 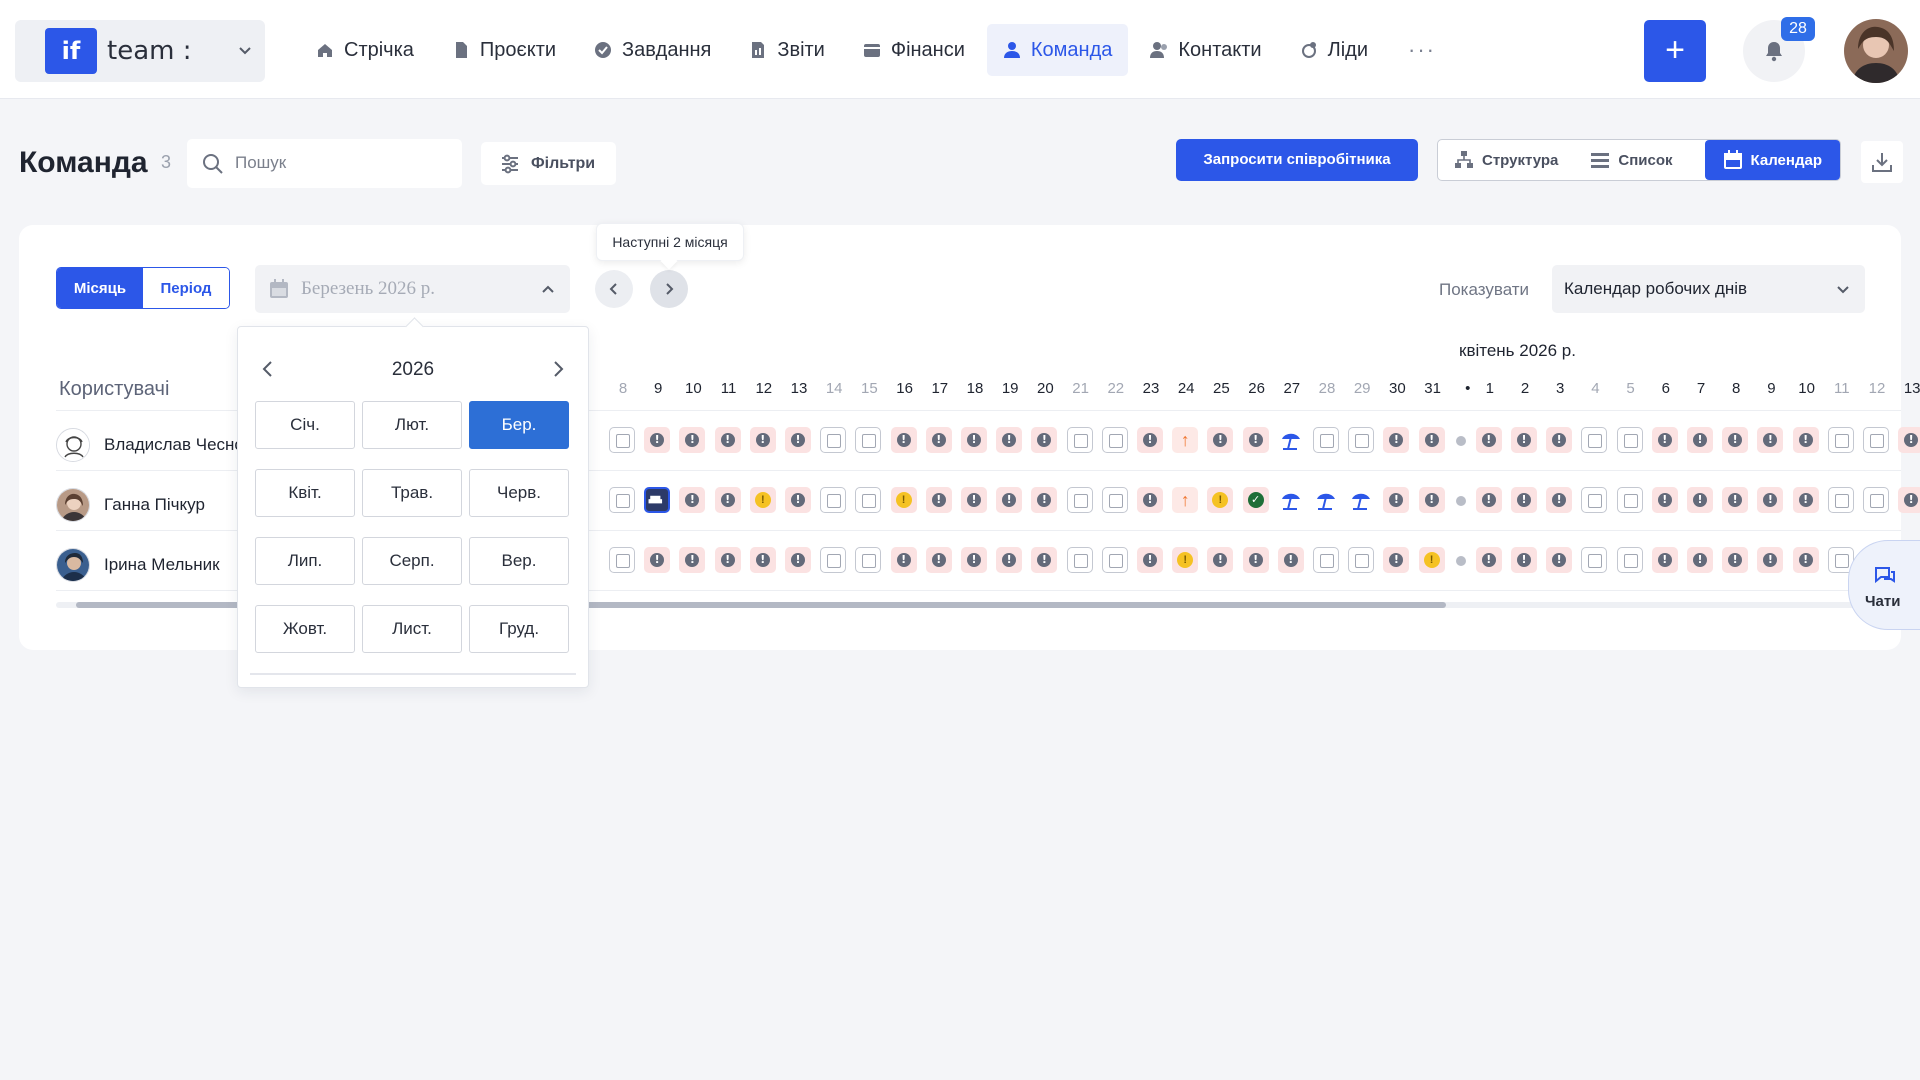 What do you see at coordinates (1876, 51) in the screenshot?
I see `profile-avatar` at bounding box center [1876, 51].